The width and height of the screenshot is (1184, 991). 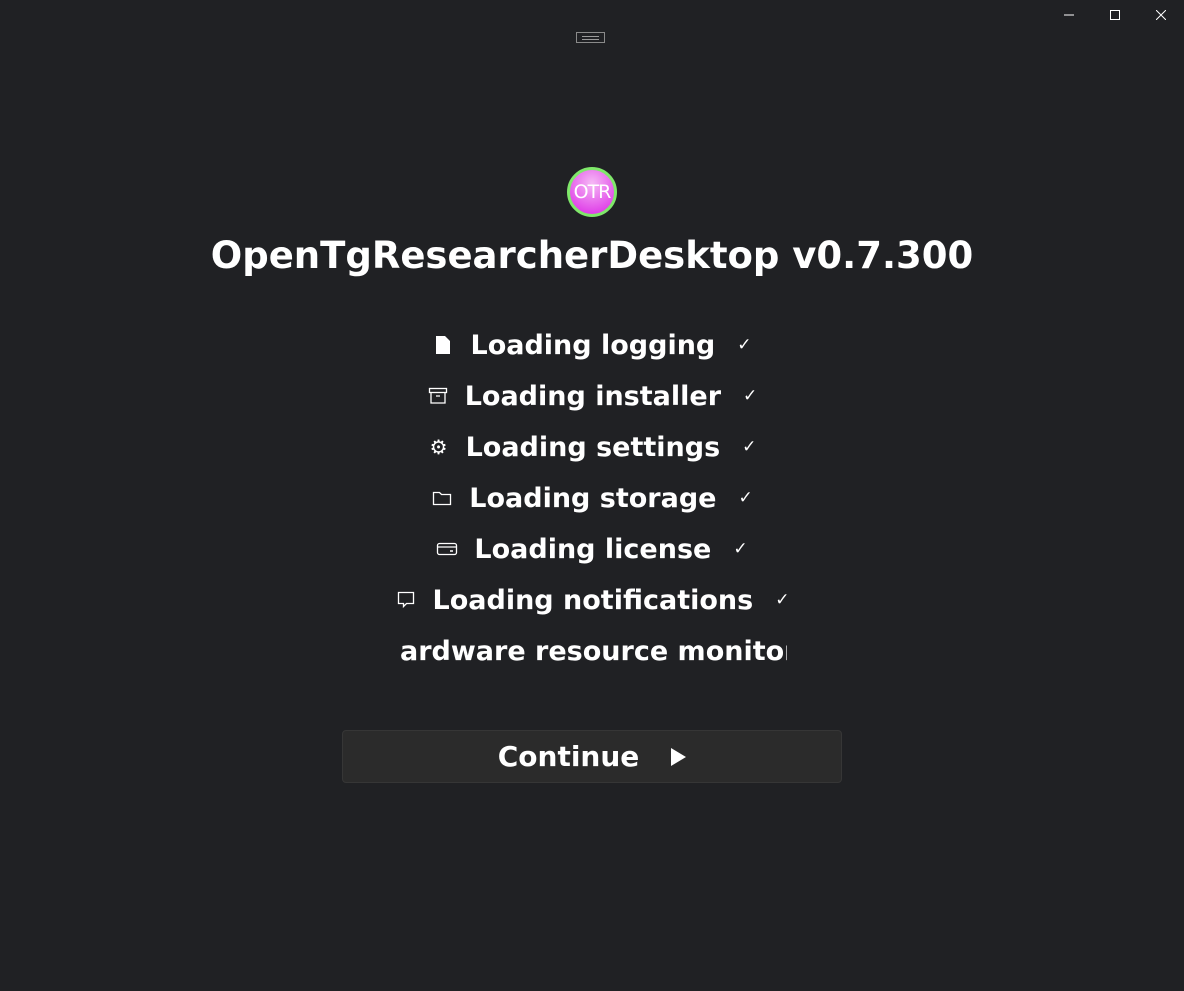 I want to click on step-label: Loading notifications, so click(x=593, y=600).